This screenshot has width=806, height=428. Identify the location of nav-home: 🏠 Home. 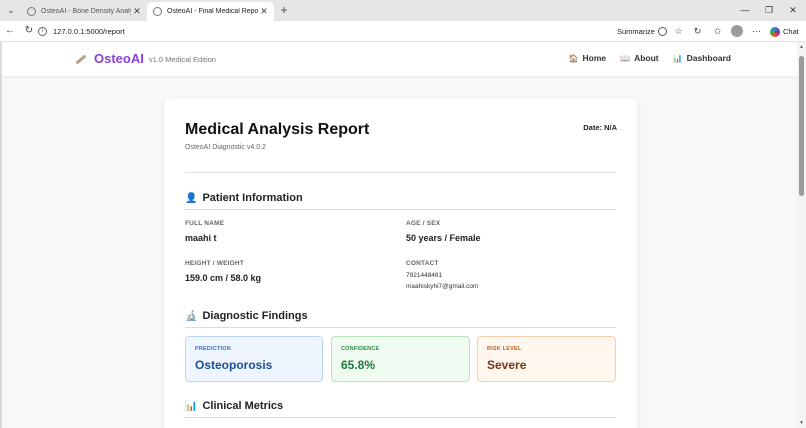
(588, 58).